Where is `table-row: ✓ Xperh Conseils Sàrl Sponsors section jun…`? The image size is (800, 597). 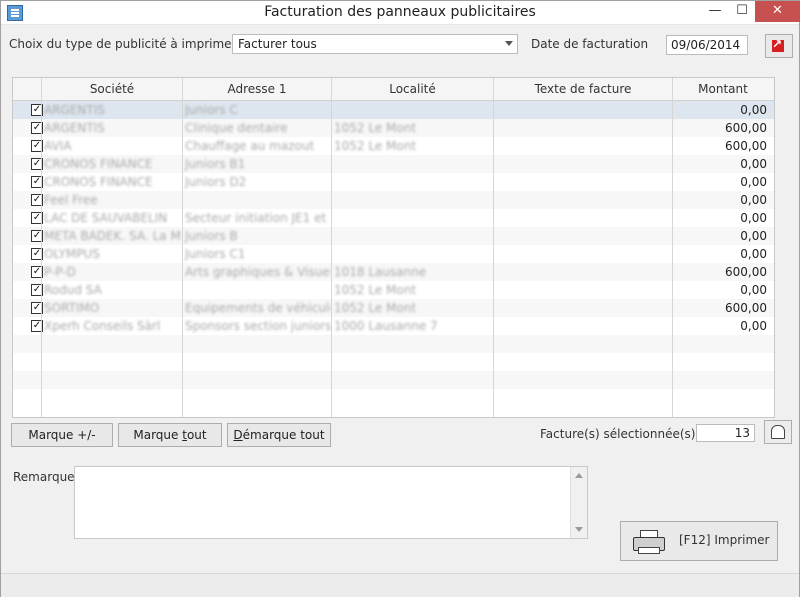
table-row: ✓ Xperh Conseils Sàrl Sponsors section jun… is located at coordinates (393, 326).